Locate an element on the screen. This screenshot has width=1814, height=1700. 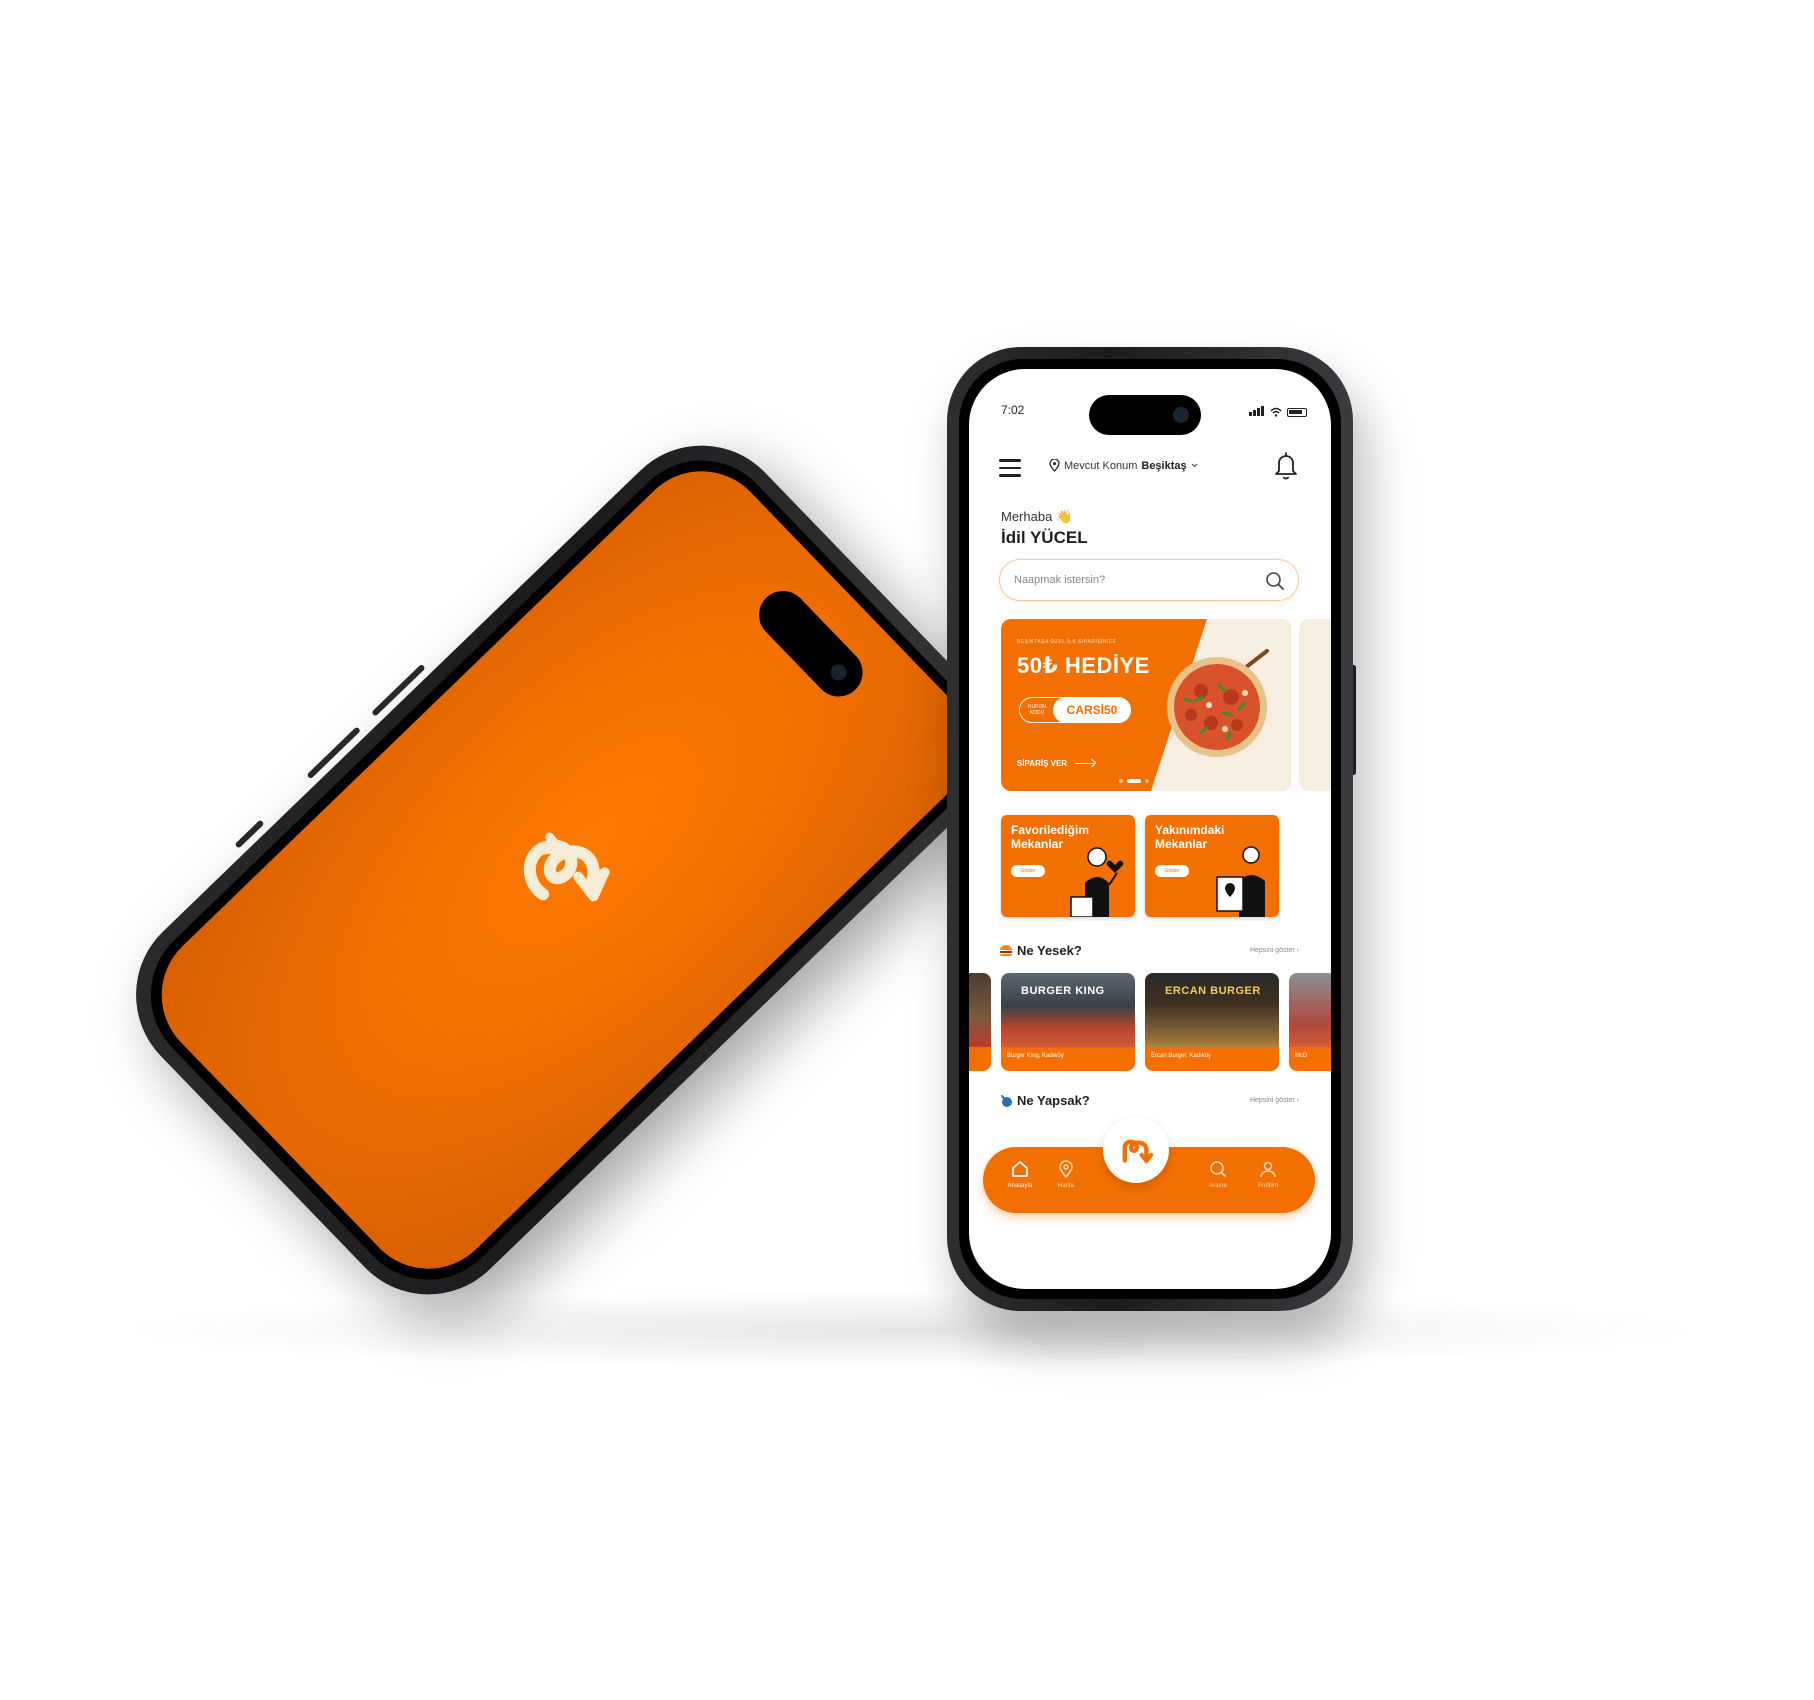
location-value: Beşiktaş is located at coordinates (1164, 465).